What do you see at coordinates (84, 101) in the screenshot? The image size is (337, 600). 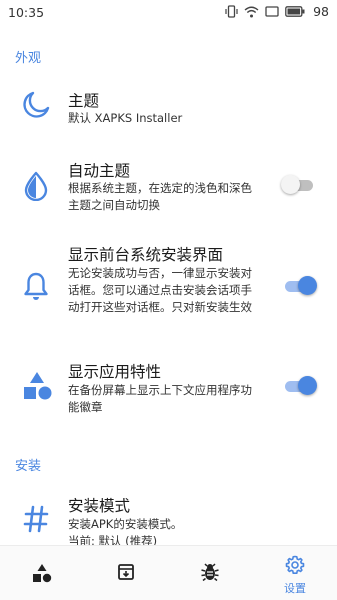 I see `pref-theme-title: 主题` at bounding box center [84, 101].